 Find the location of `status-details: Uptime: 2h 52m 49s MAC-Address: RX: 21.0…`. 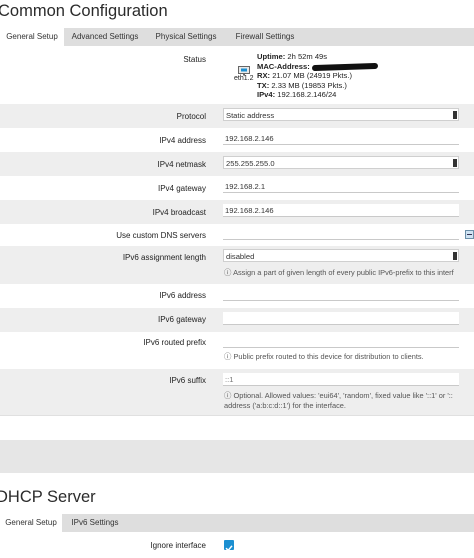

status-details: Uptime: 2h 52m 49s MAC-Address: RX: 21.0… is located at coordinates (317, 76).